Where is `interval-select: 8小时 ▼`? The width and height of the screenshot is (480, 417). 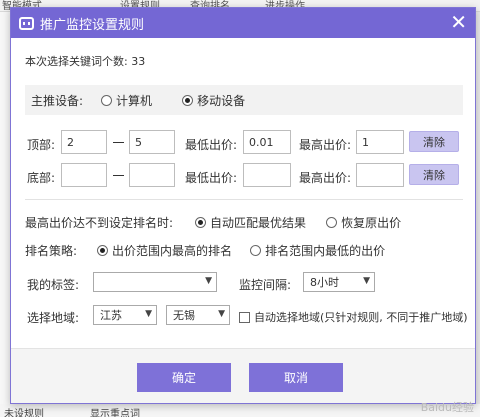 interval-select: 8小时 ▼ is located at coordinates (339, 282).